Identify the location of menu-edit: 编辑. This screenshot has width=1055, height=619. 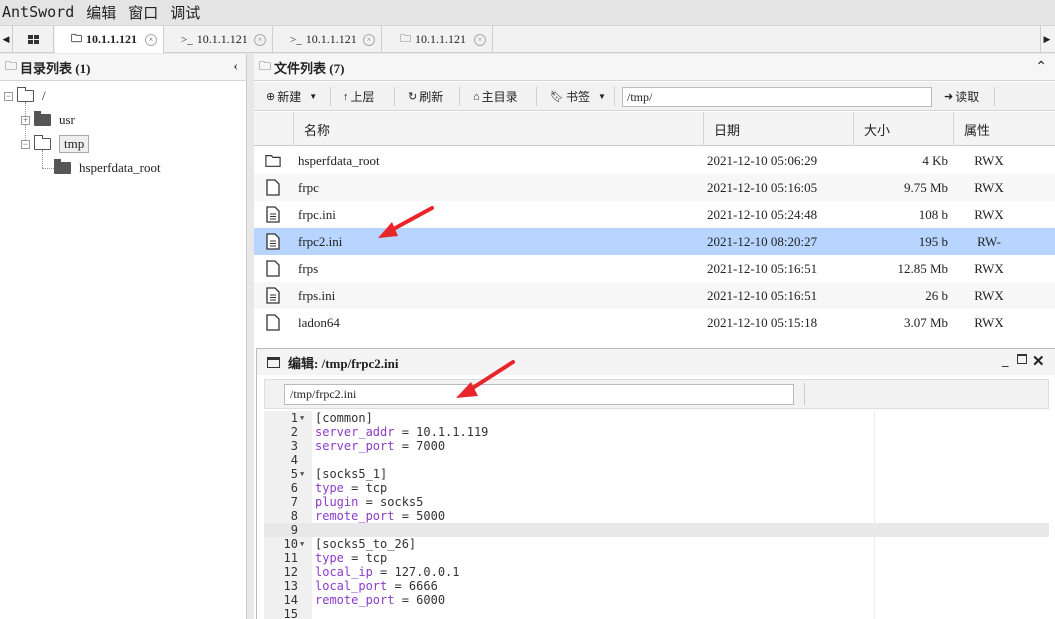
(101, 12).